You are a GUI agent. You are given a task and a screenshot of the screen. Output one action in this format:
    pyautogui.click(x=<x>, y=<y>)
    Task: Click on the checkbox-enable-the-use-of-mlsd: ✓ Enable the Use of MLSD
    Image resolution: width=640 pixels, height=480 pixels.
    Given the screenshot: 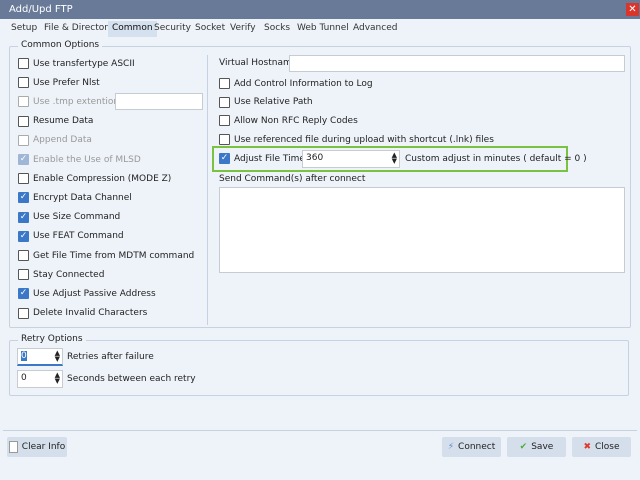 What is the action you would take?
    pyautogui.click(x=79, y=159)
    